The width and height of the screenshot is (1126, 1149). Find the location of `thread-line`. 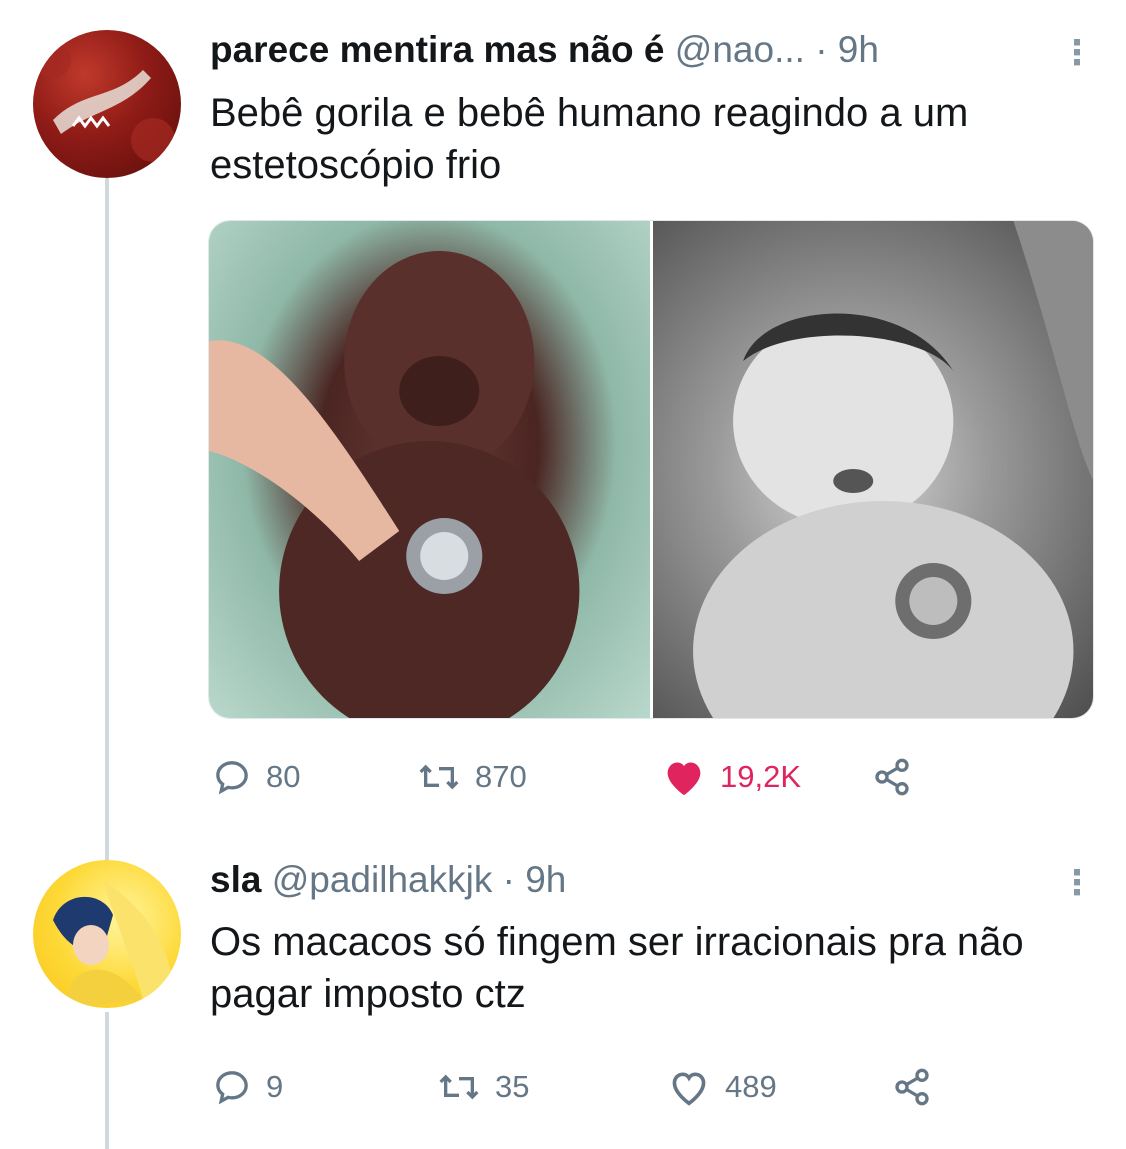

thread-line is located at coordinates (107, 523).